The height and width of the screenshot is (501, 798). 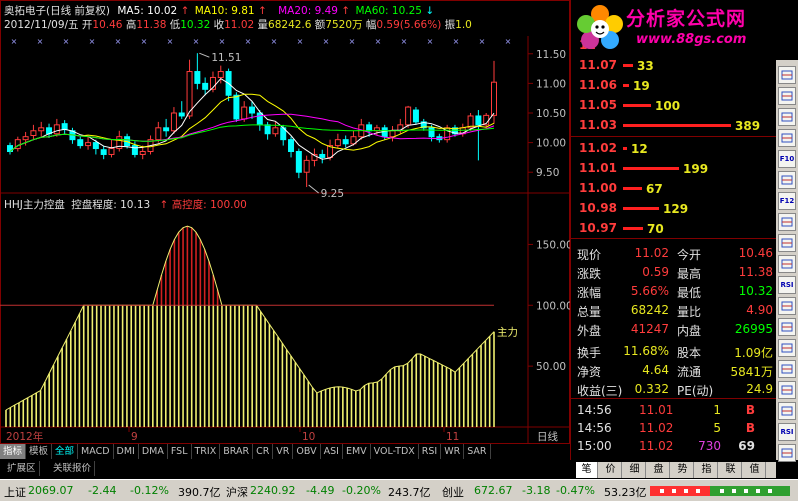 What do you see at coordinates (659, 470) in the screenshot?
I see `quote-tab-3: 盘` at bounding box center [659, 470].